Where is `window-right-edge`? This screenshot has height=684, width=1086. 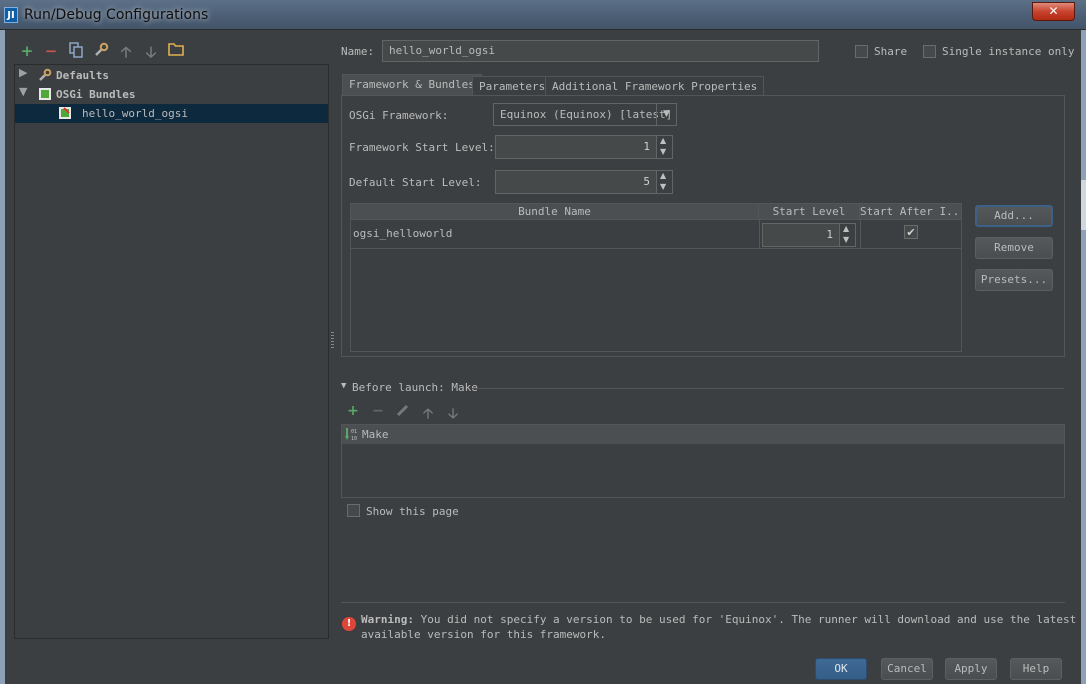 window-right-edge is located at coordinates (1083, 357).